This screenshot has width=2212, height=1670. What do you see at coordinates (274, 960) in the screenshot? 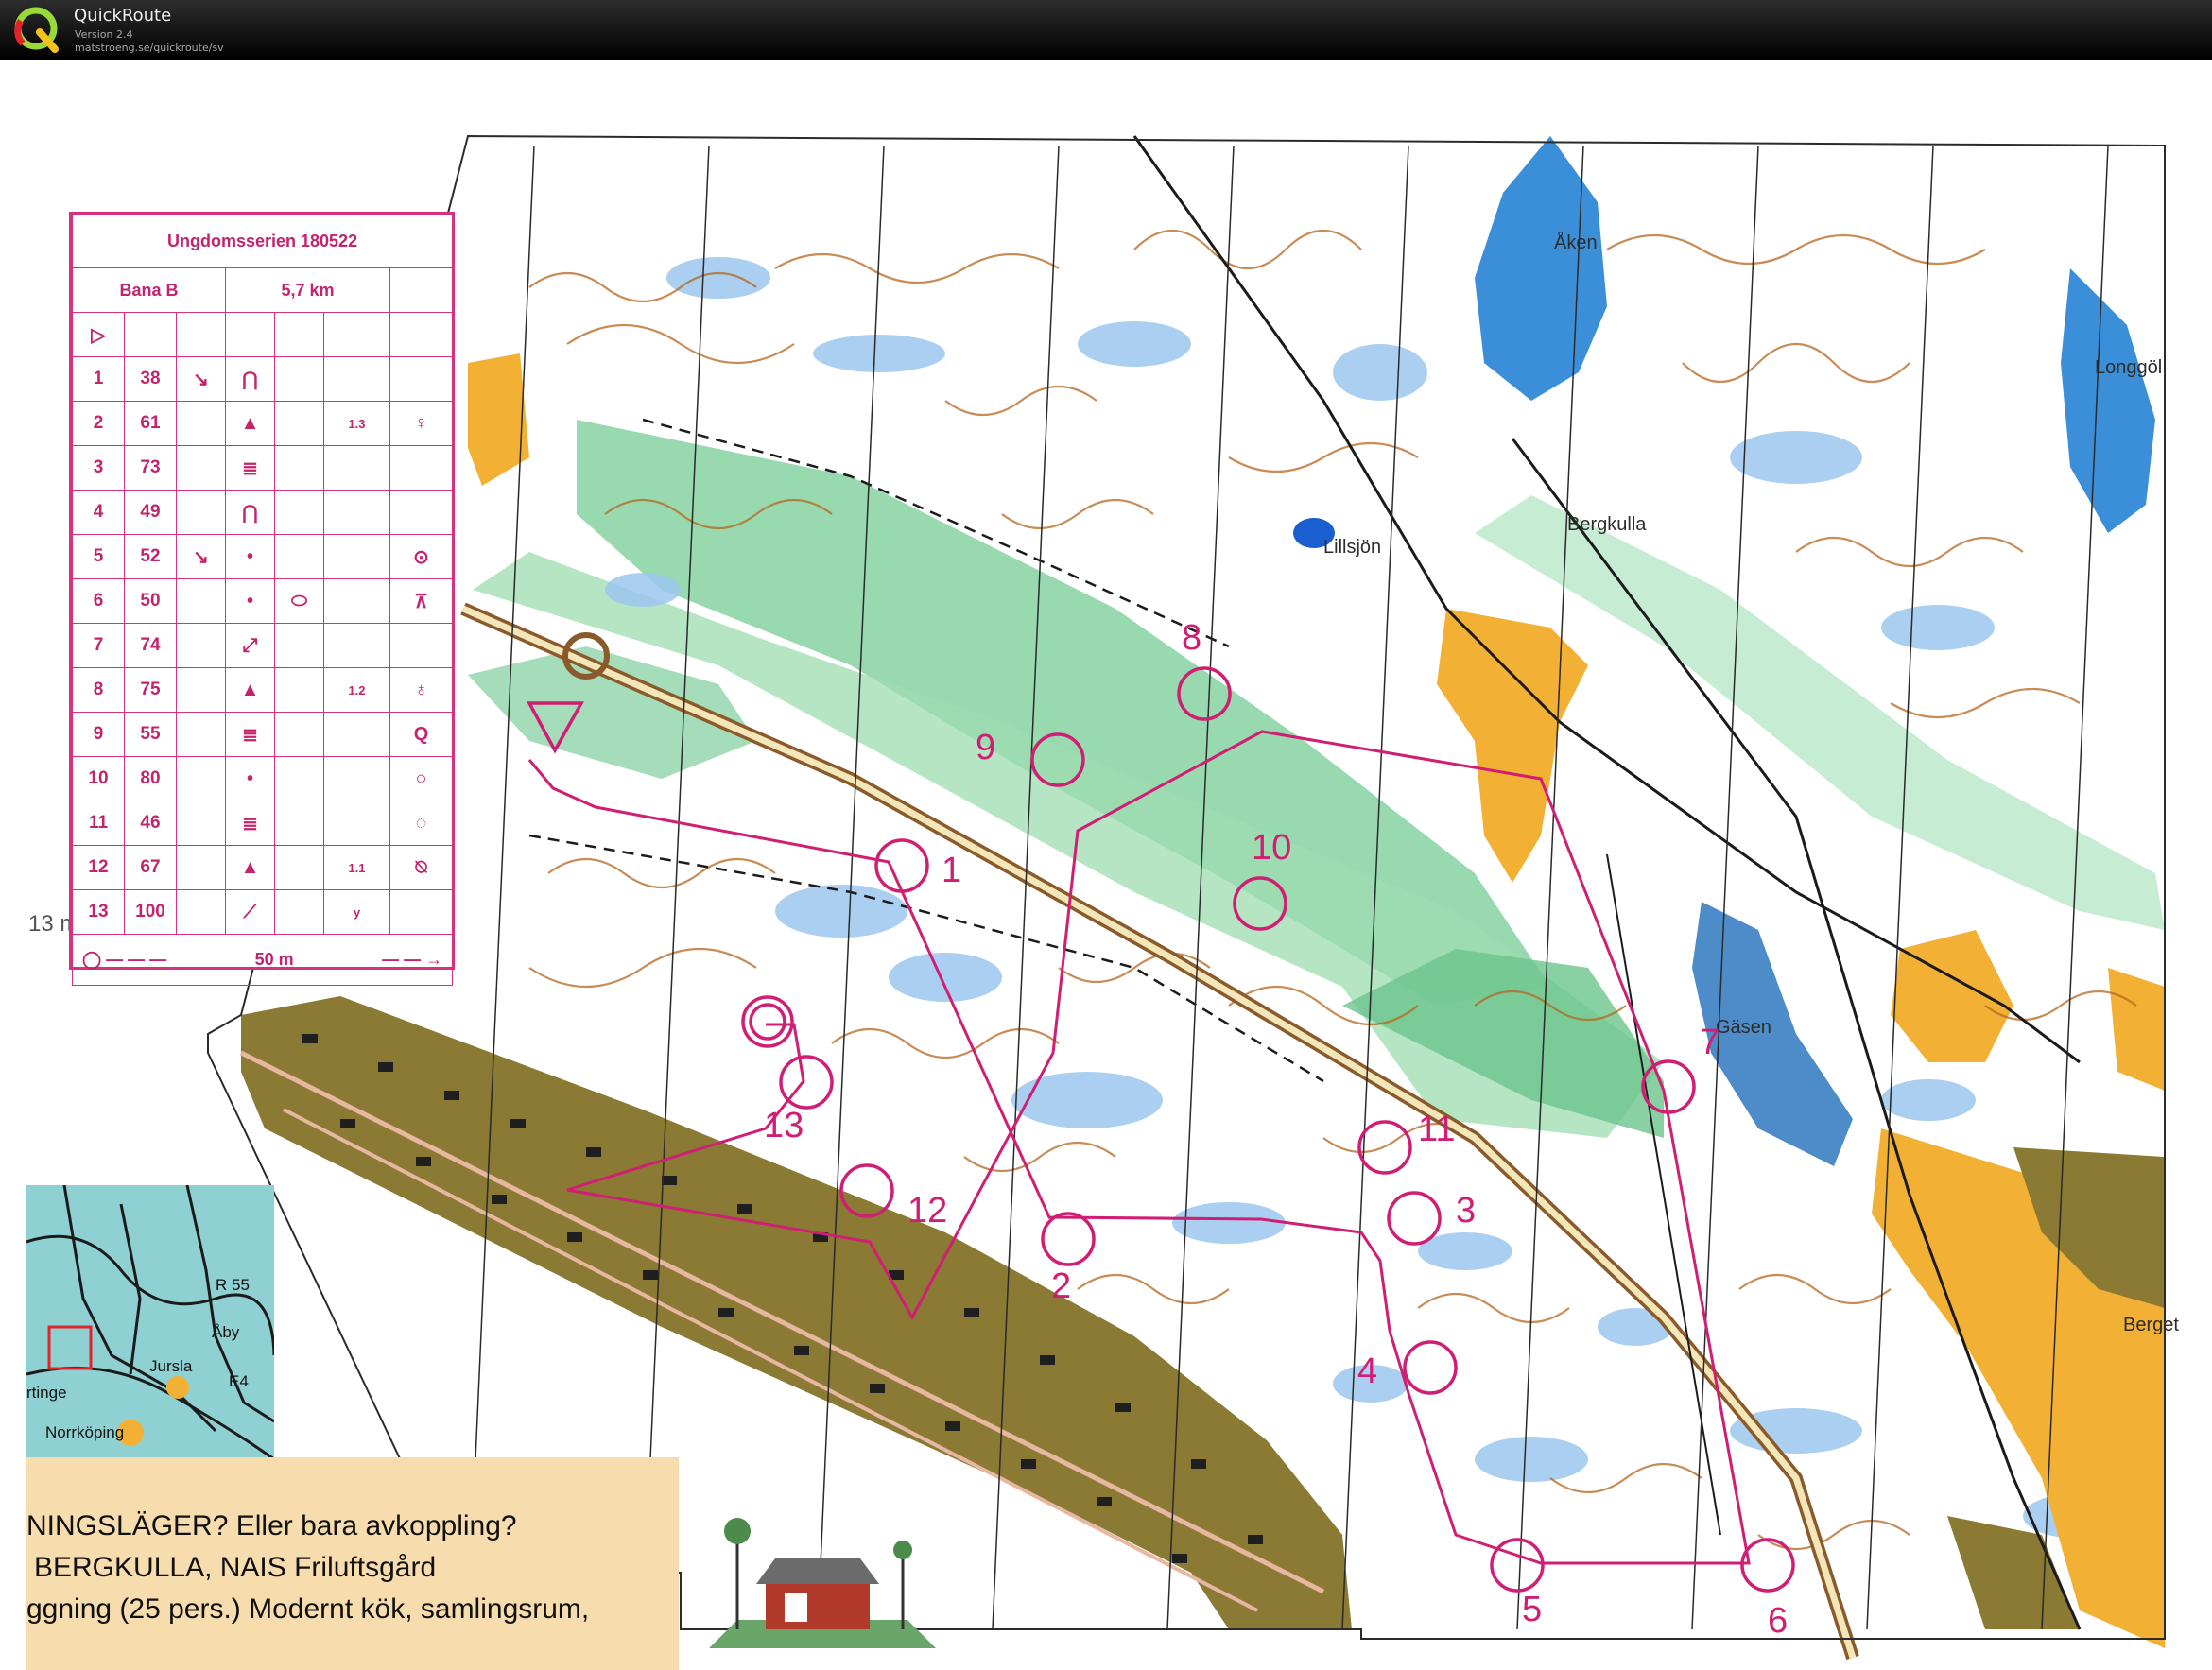
I see `finish-distance: 50 m` at bounding box center [274, 960].